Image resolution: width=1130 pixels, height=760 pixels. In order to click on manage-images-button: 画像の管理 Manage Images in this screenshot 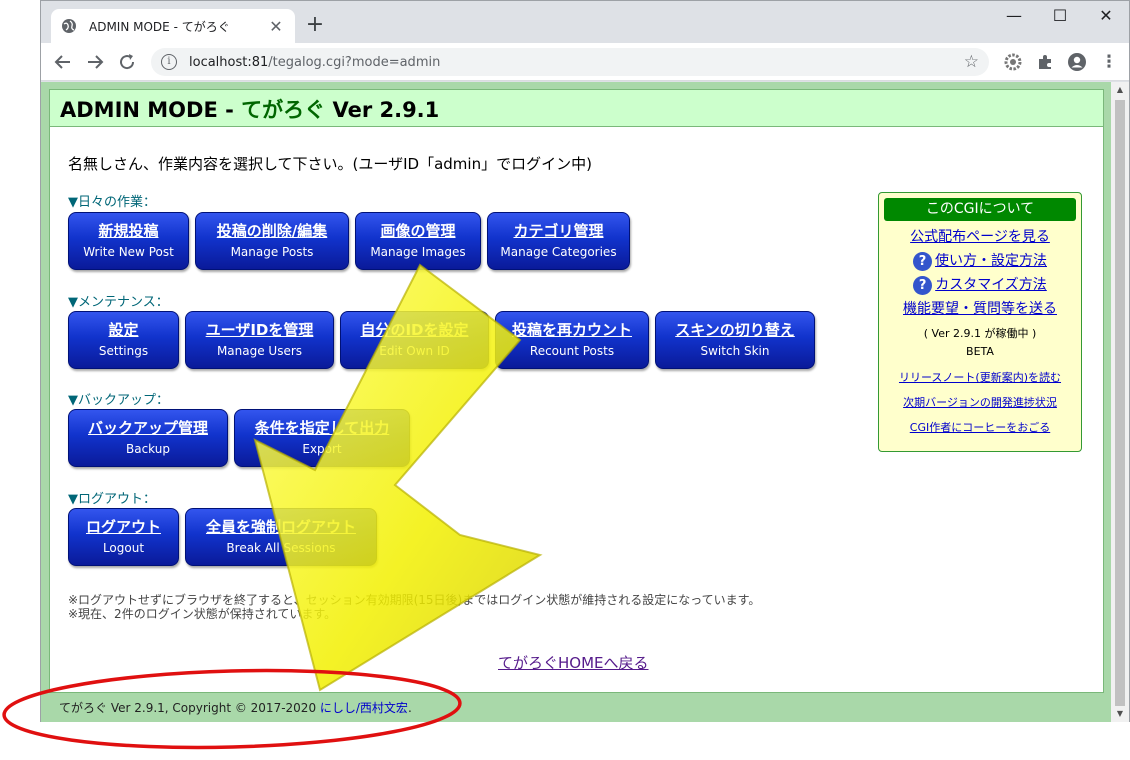, I will do `click(418, 241)`.